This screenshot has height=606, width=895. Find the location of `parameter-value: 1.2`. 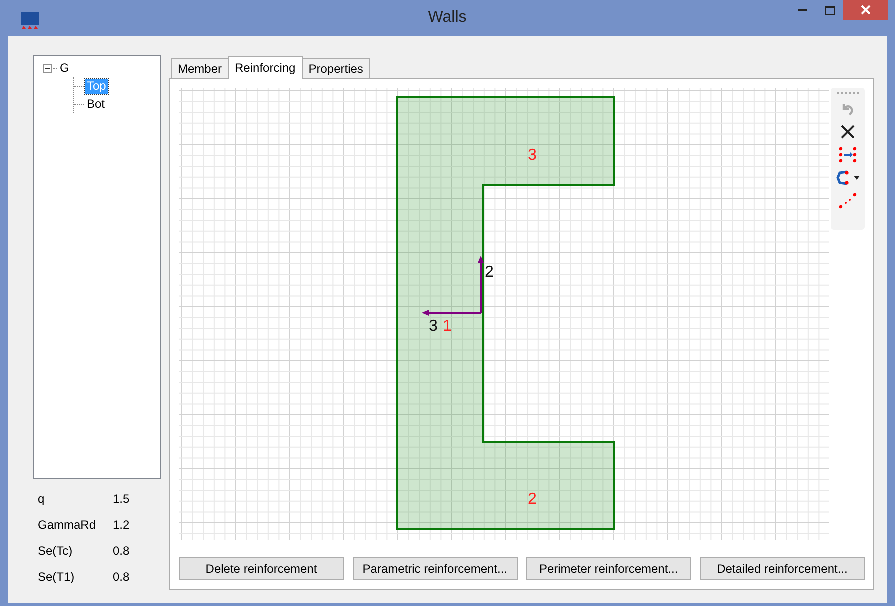

parameter-value: 1.2 is located at coordinates (121, 525).